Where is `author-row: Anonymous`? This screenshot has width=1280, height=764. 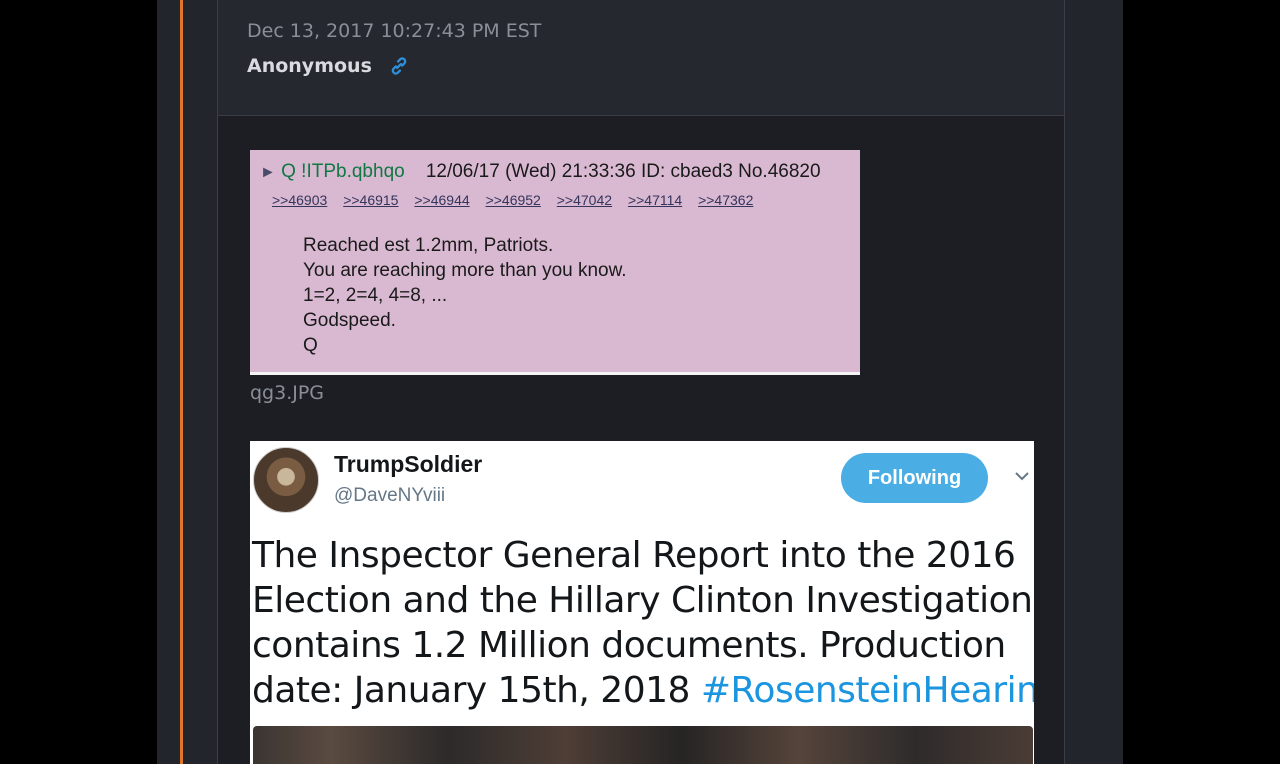
author-row: Anonymous is located at coordinates (328, 66).